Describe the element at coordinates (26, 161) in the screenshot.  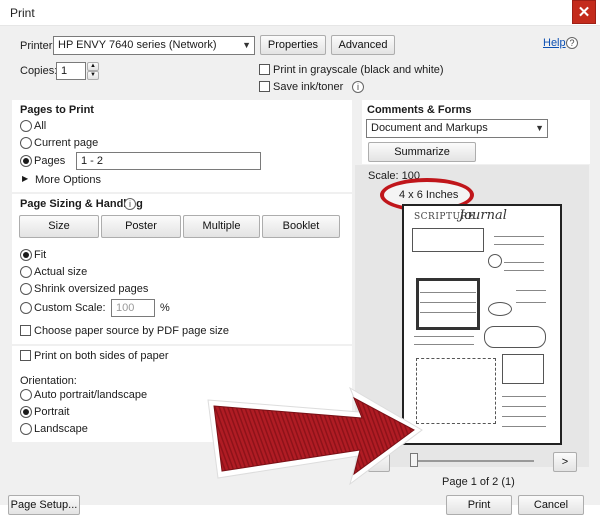
I see `radio-pages` at that location.